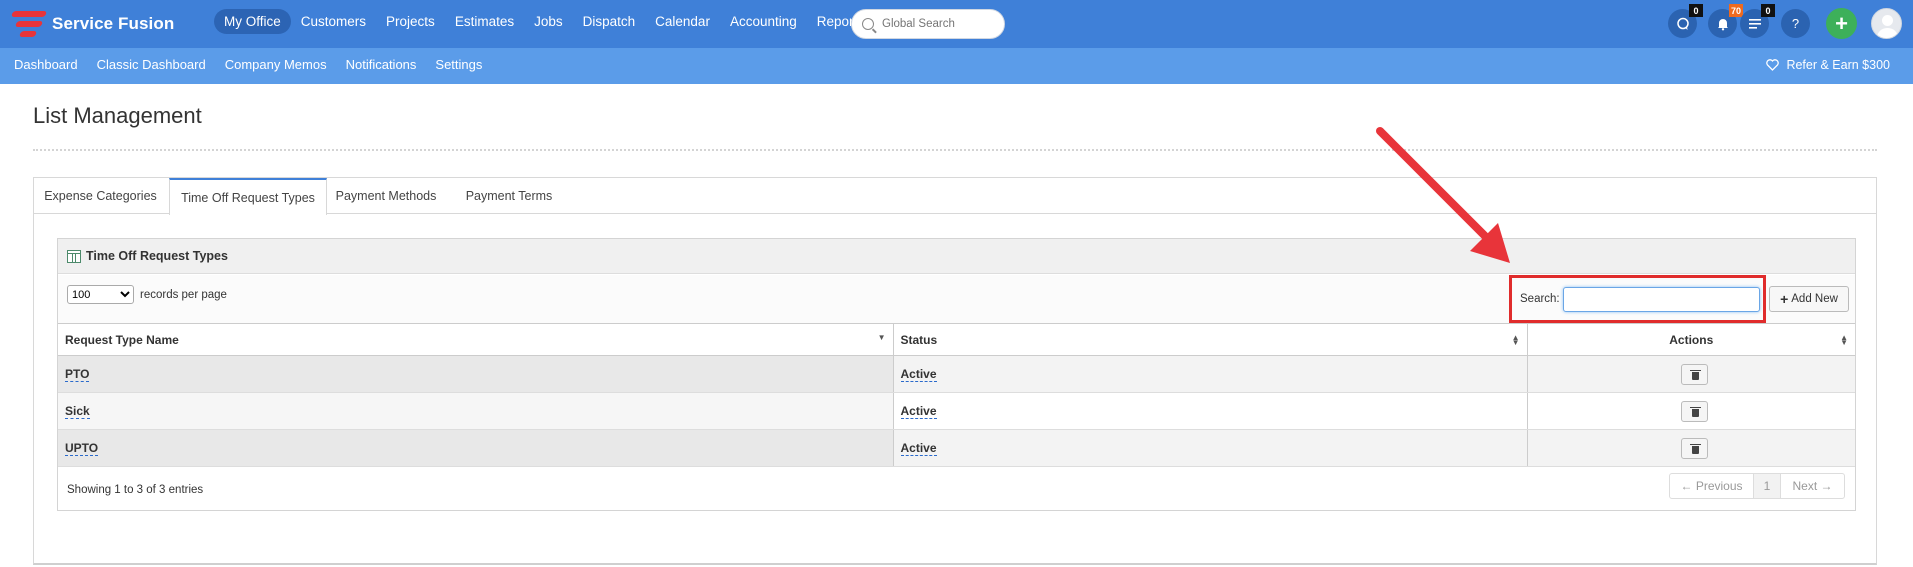 The image size is (1913, 567). What do you see at coordinates (1209, 339) in the screenshot?
I see `column-header-status: Status ▲ ▼` at bounding box center [1209, 339].